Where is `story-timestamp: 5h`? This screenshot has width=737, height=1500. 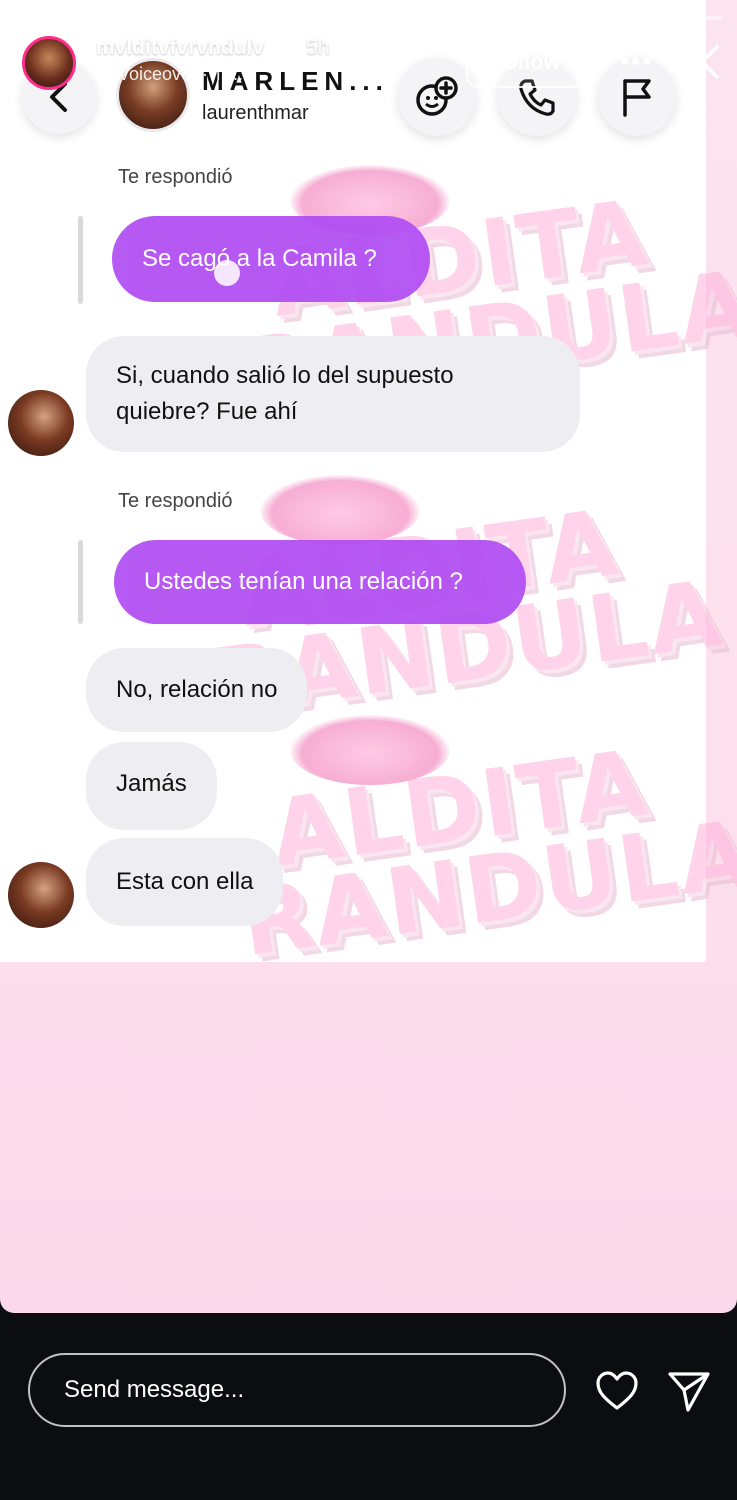
story-timestamp: 5h is located at coordinates (318, 47).